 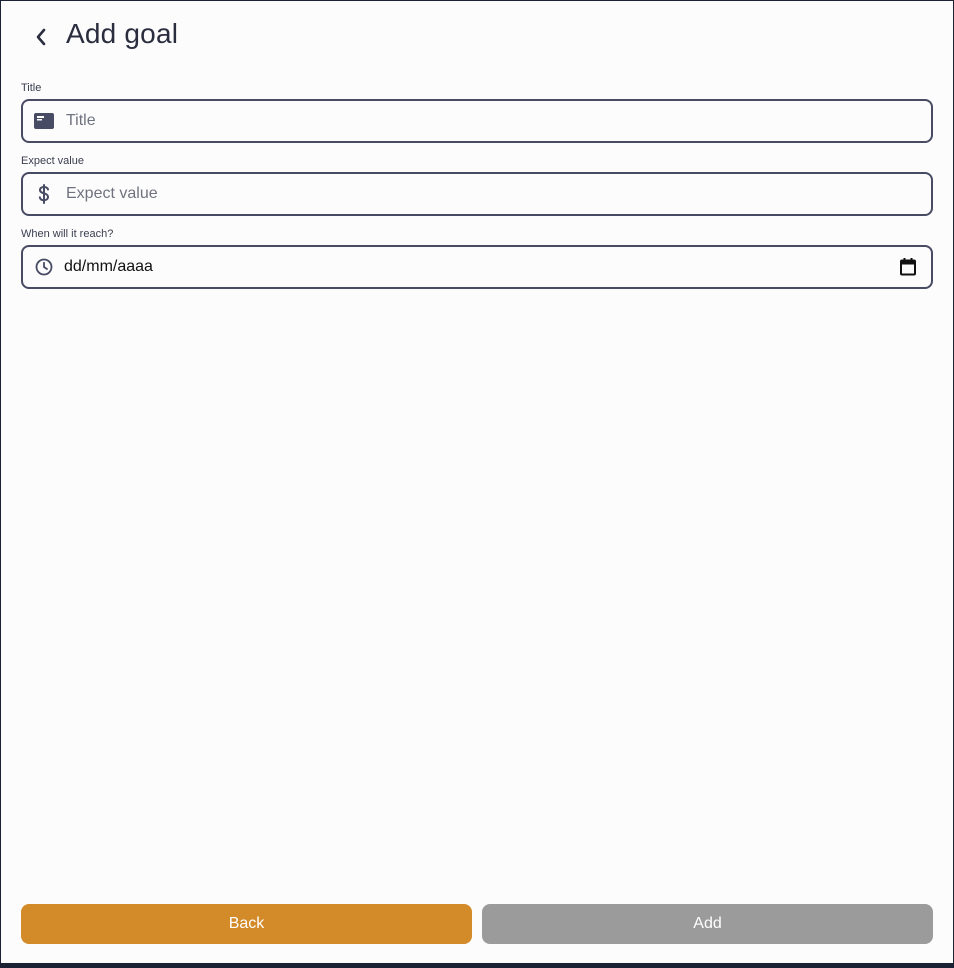 I want to click on header: Add goal, so click(x=477, y=37).